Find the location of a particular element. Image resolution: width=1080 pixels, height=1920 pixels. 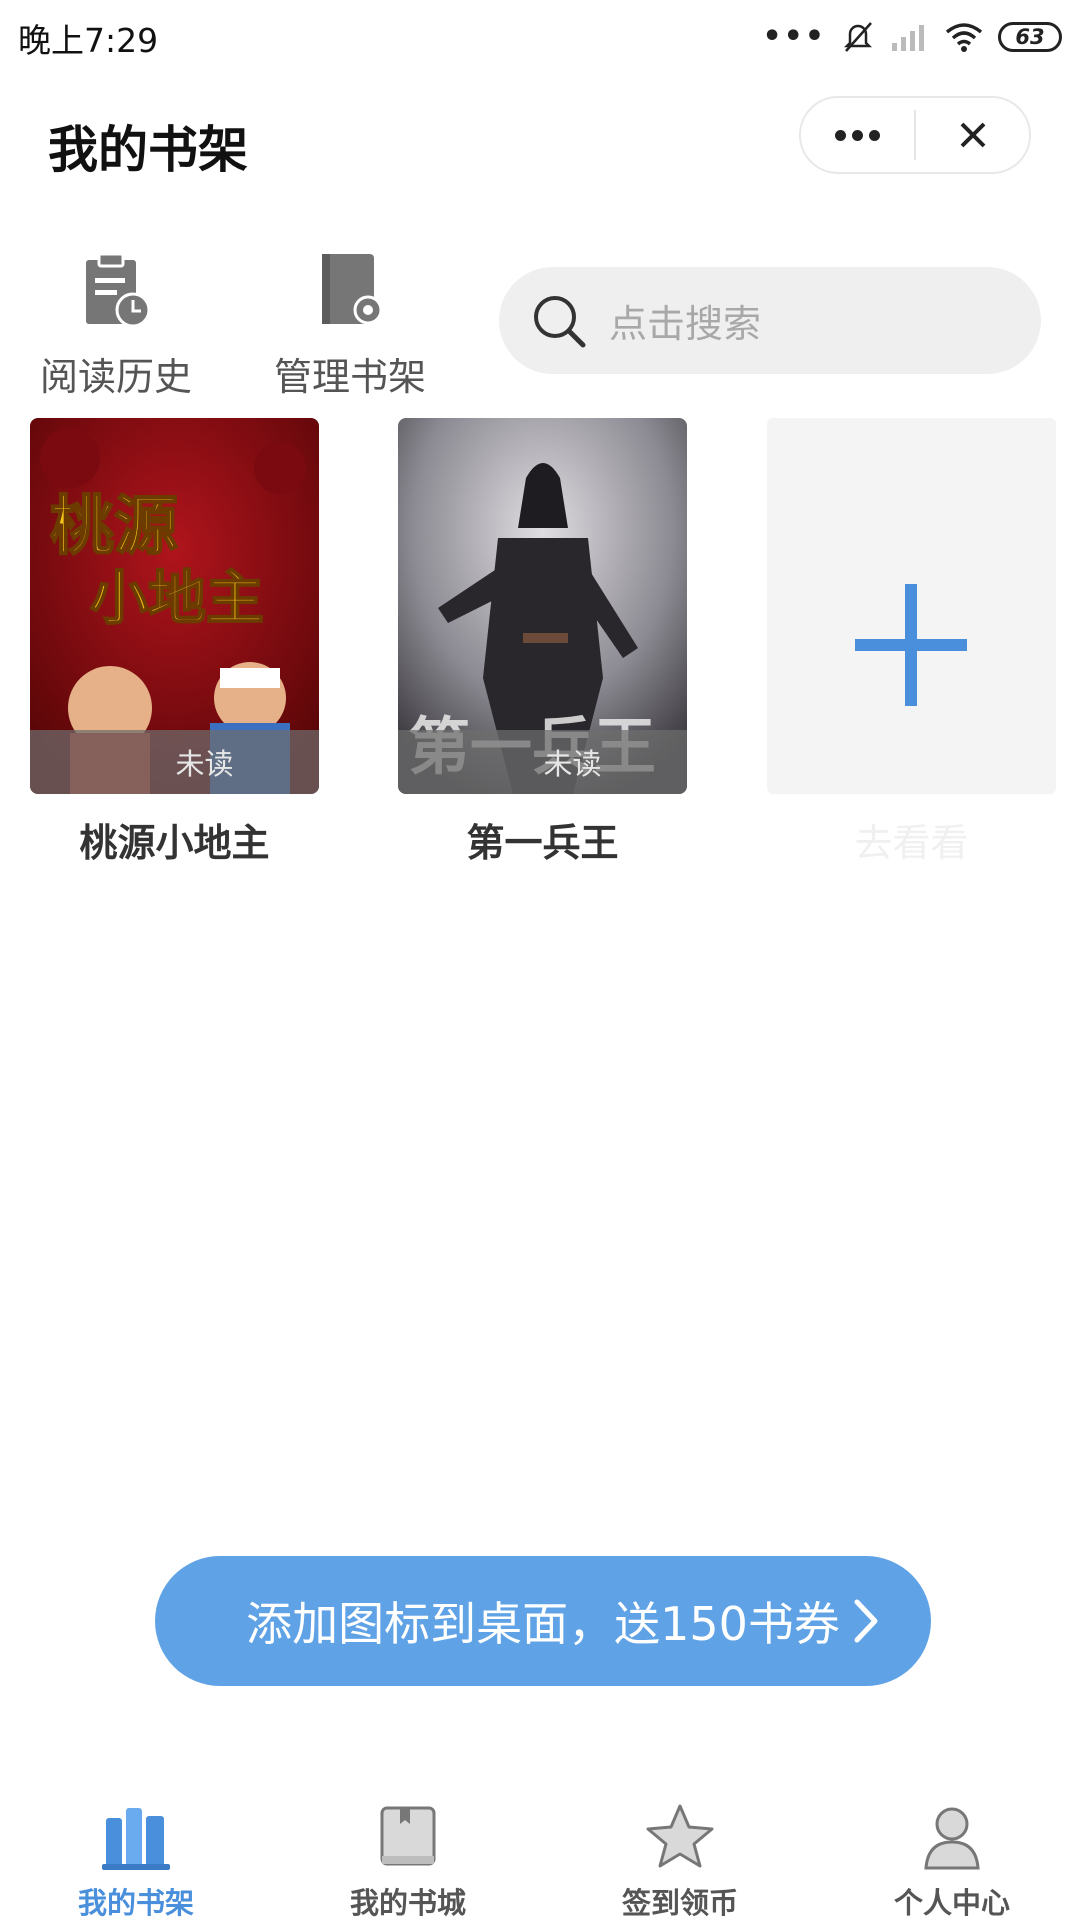

search-placeholder: 点击搜索 is located at coordinates (685, 324).